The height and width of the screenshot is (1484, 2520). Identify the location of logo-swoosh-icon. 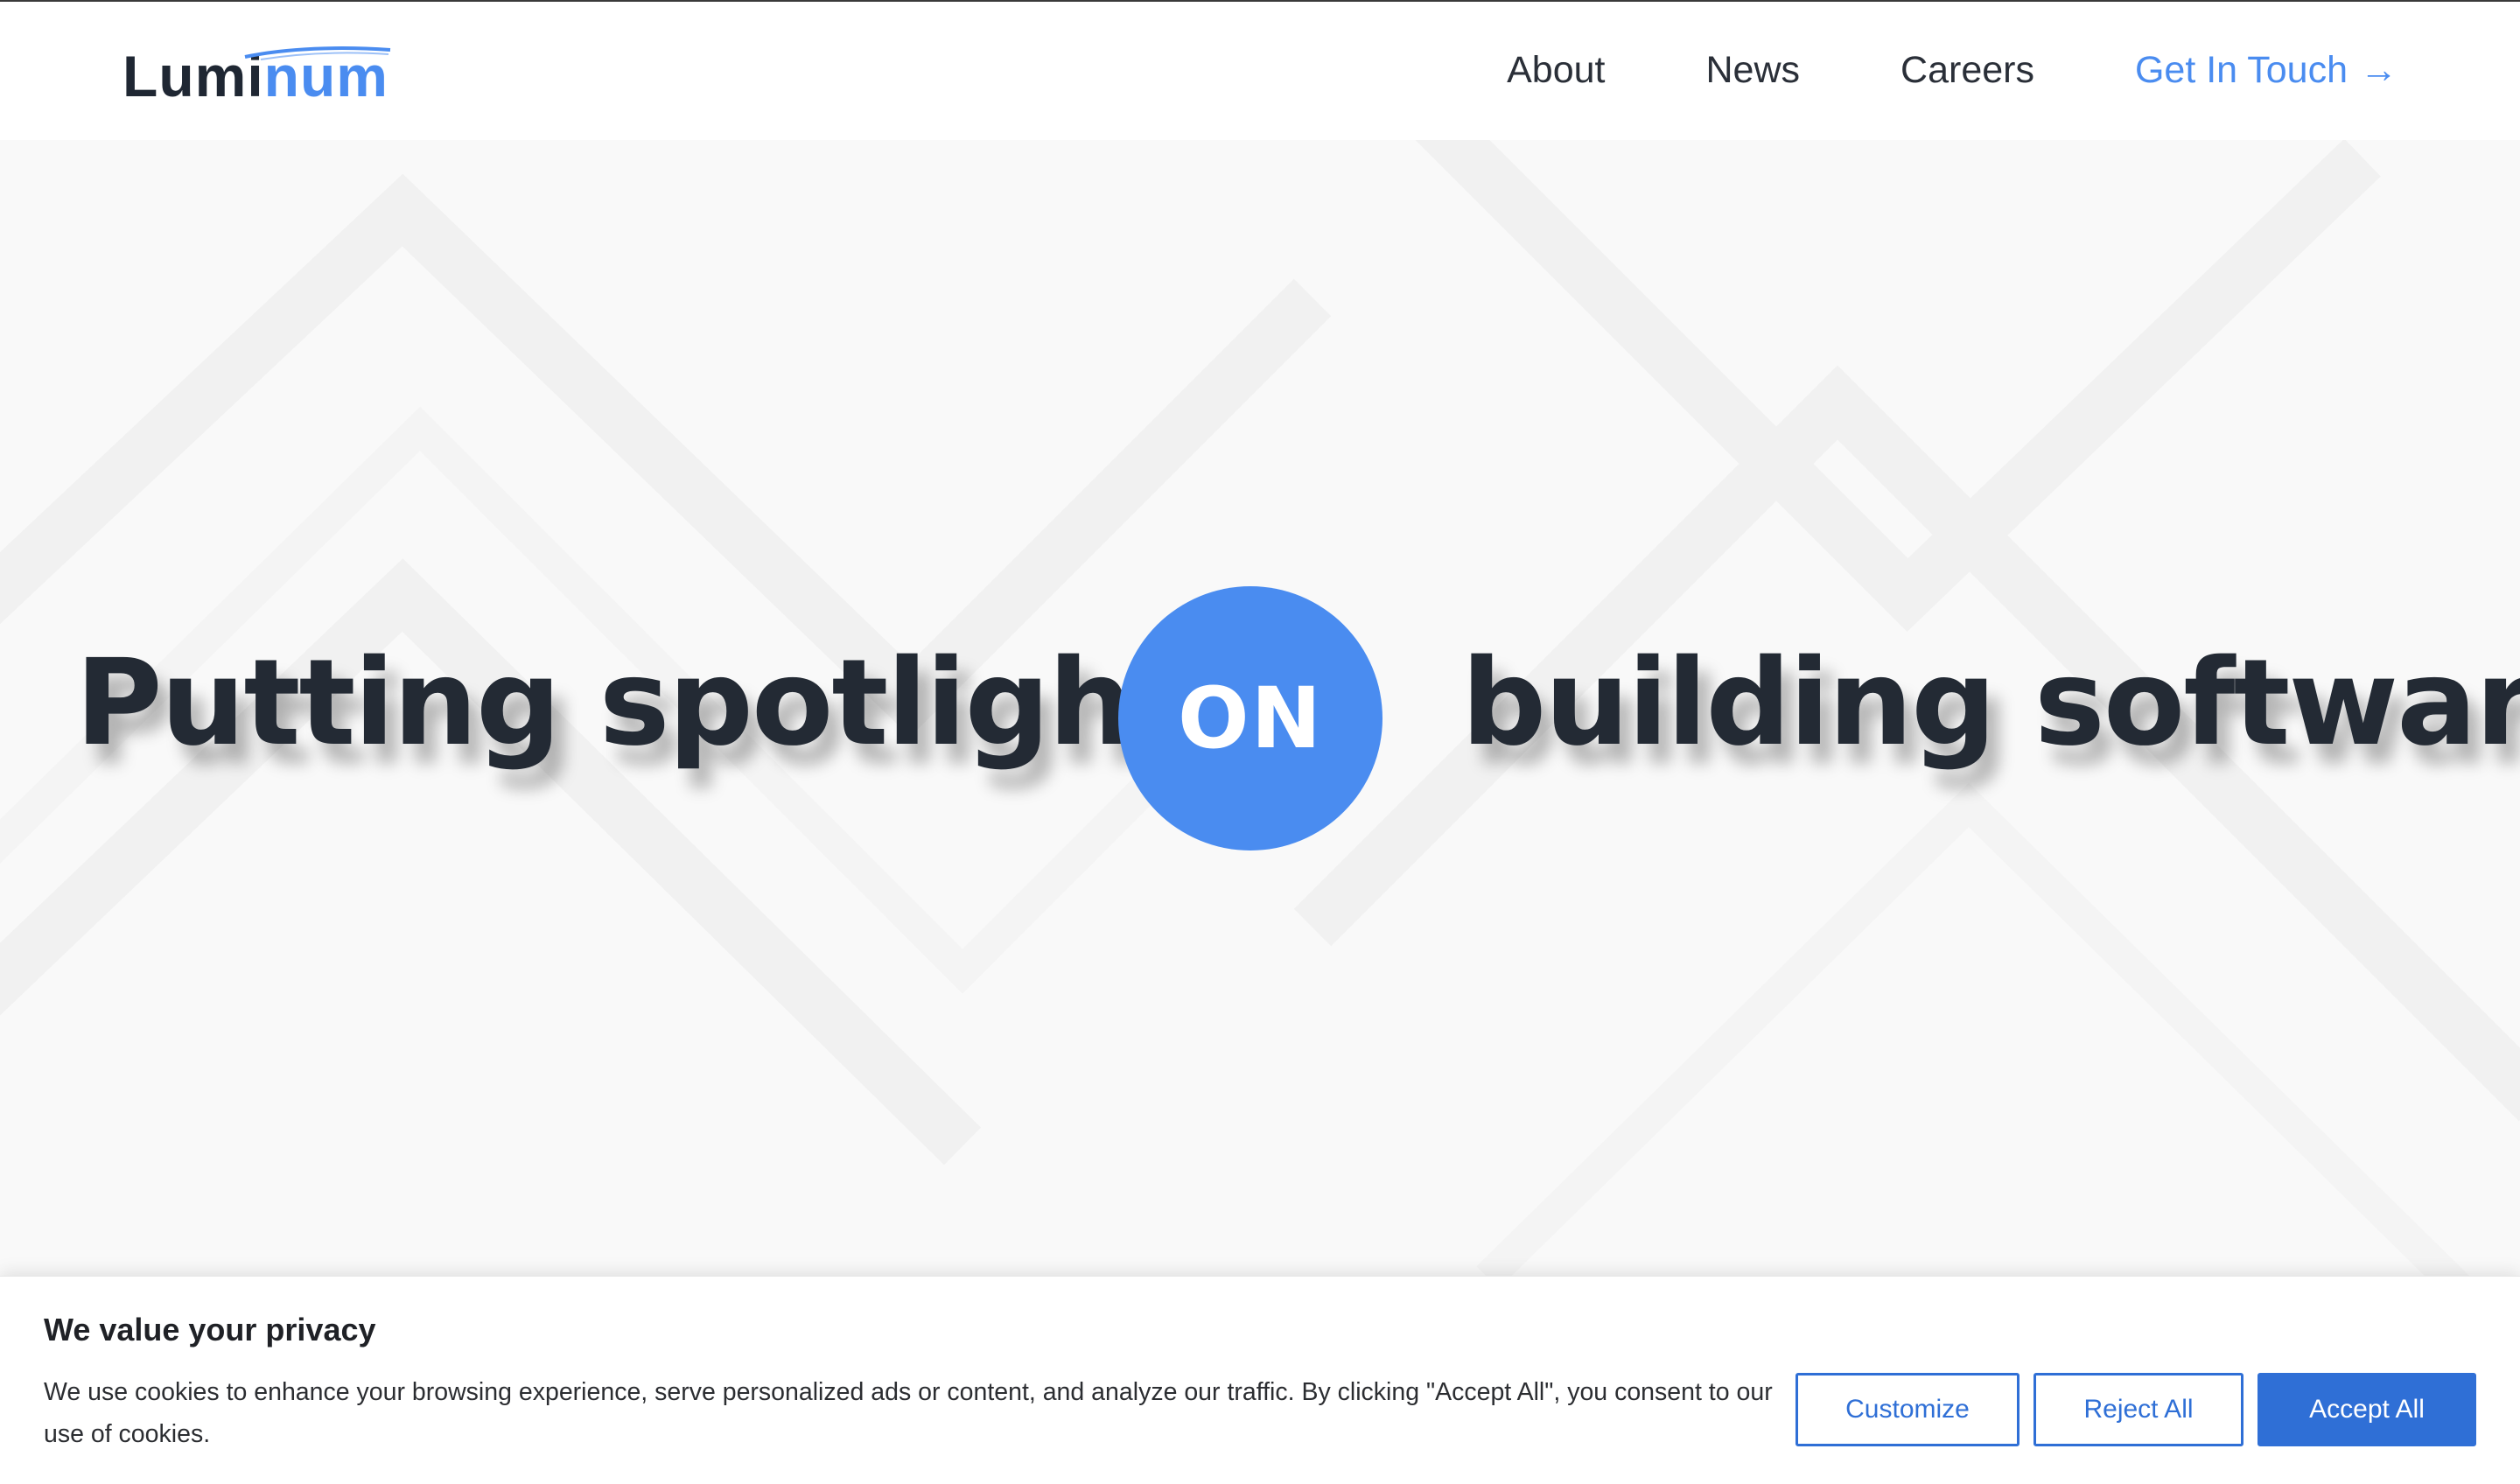
(317, 53).